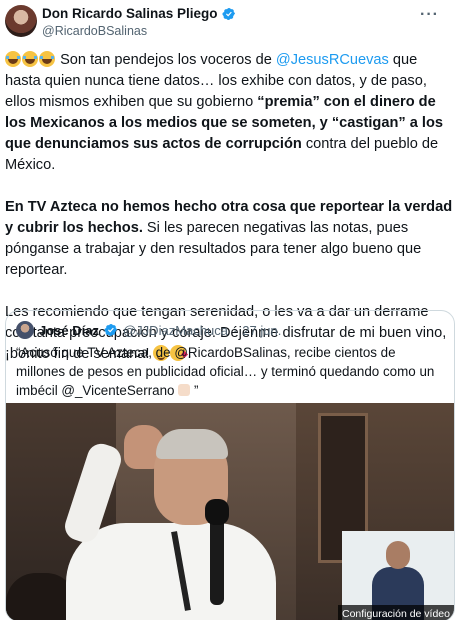 This screenshot has width=455, height=620. I want to click on video-speaker-body, so click(171, 571).